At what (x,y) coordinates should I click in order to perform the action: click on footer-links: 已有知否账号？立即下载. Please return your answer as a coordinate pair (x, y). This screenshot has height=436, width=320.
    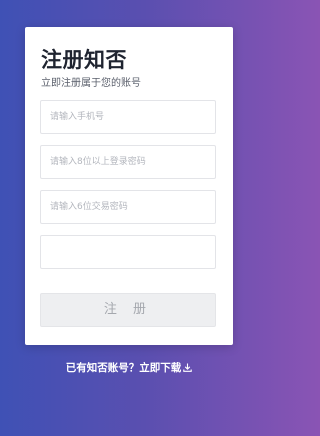
    Looking at the image, I should click on (129, 367).